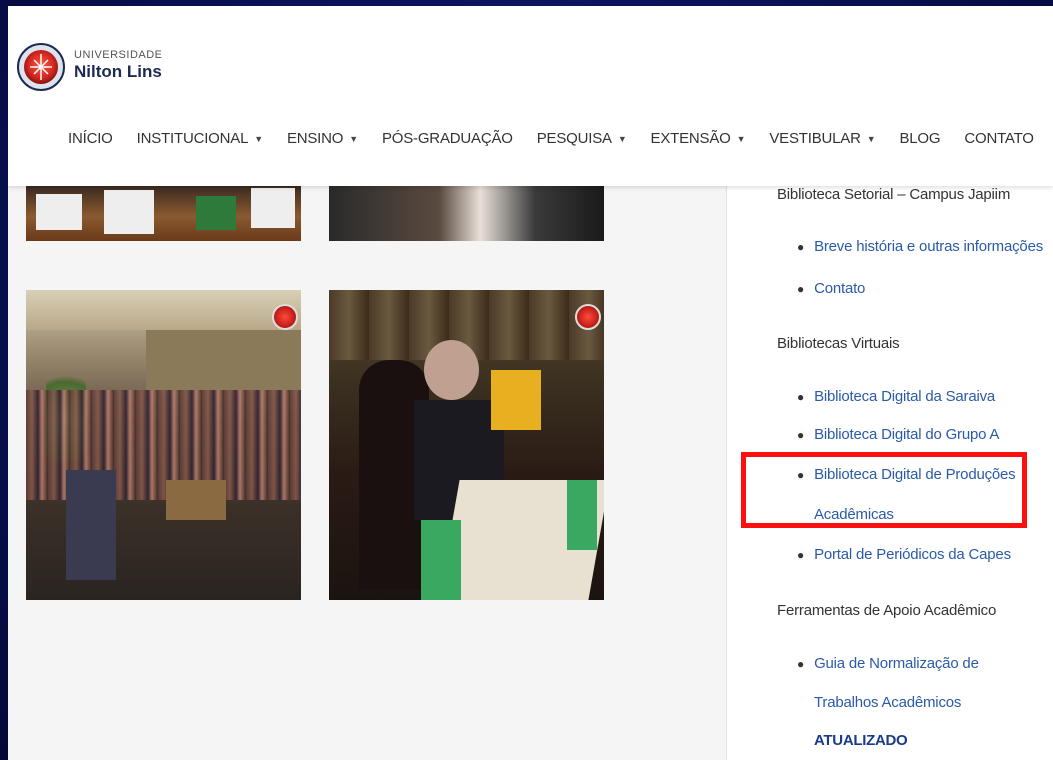  I want to click on nav-item-label: INÍCIO, so click(90, 138).